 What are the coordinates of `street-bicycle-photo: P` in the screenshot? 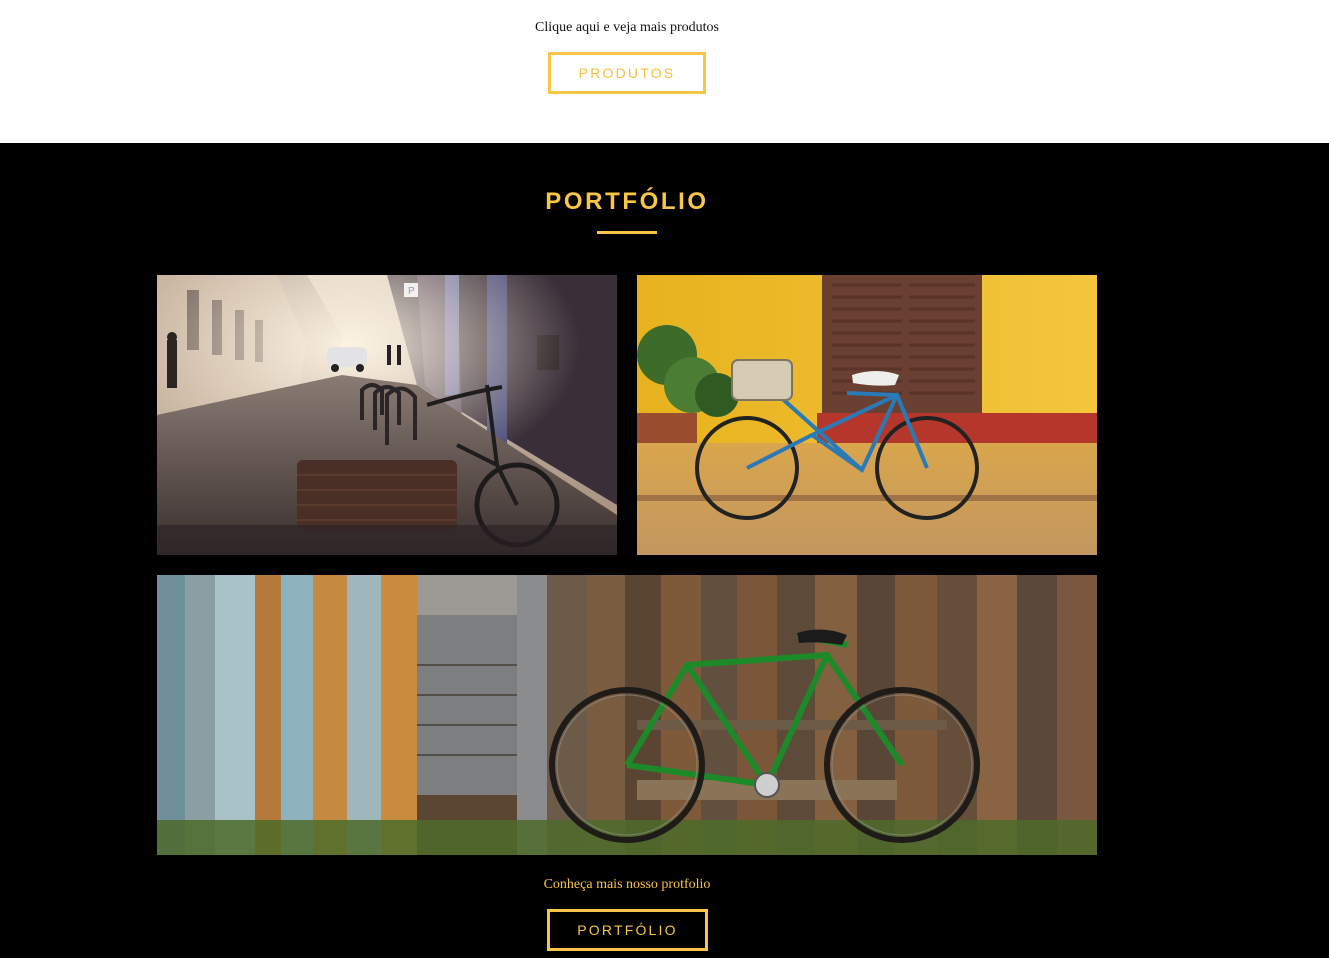 It's located at (387, 415).